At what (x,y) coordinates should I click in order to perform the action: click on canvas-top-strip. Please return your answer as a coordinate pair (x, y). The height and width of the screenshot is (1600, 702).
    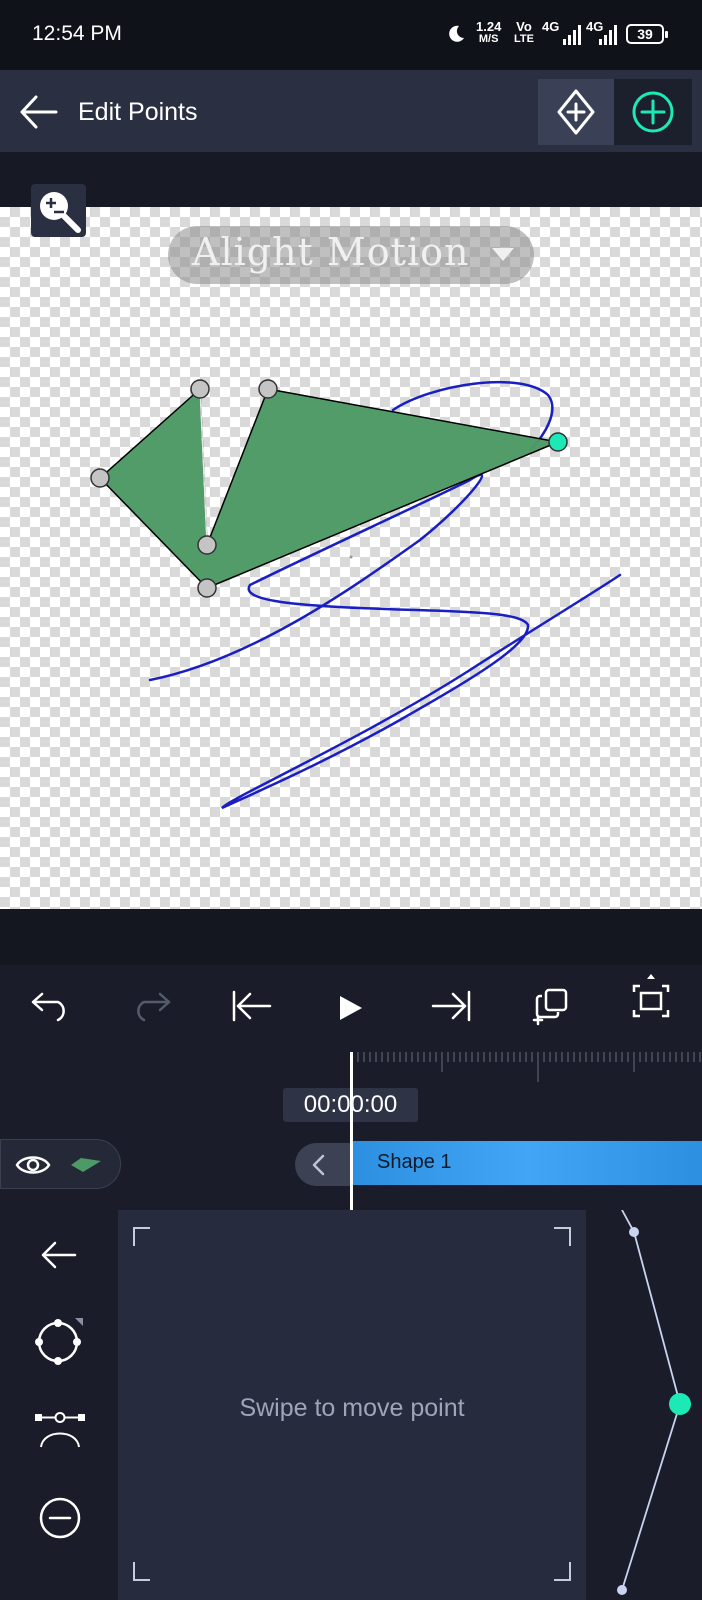
    Looking at the image, I should click on (351, 179).